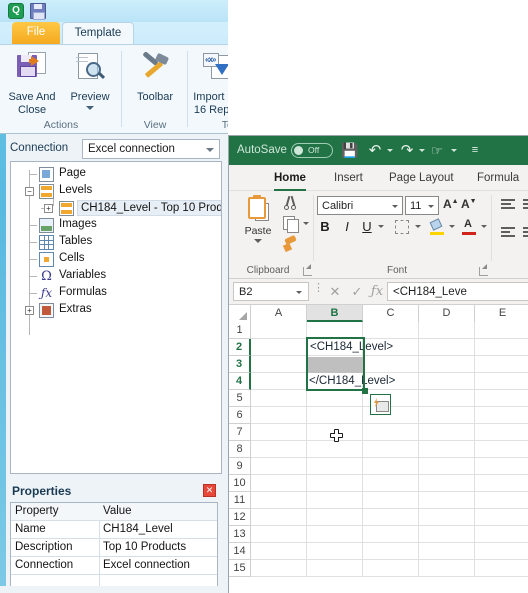  What do you see at coordinates (391, 313) in the screenshot?
I see `column-header-c: C` at bounding box center [391, 313].